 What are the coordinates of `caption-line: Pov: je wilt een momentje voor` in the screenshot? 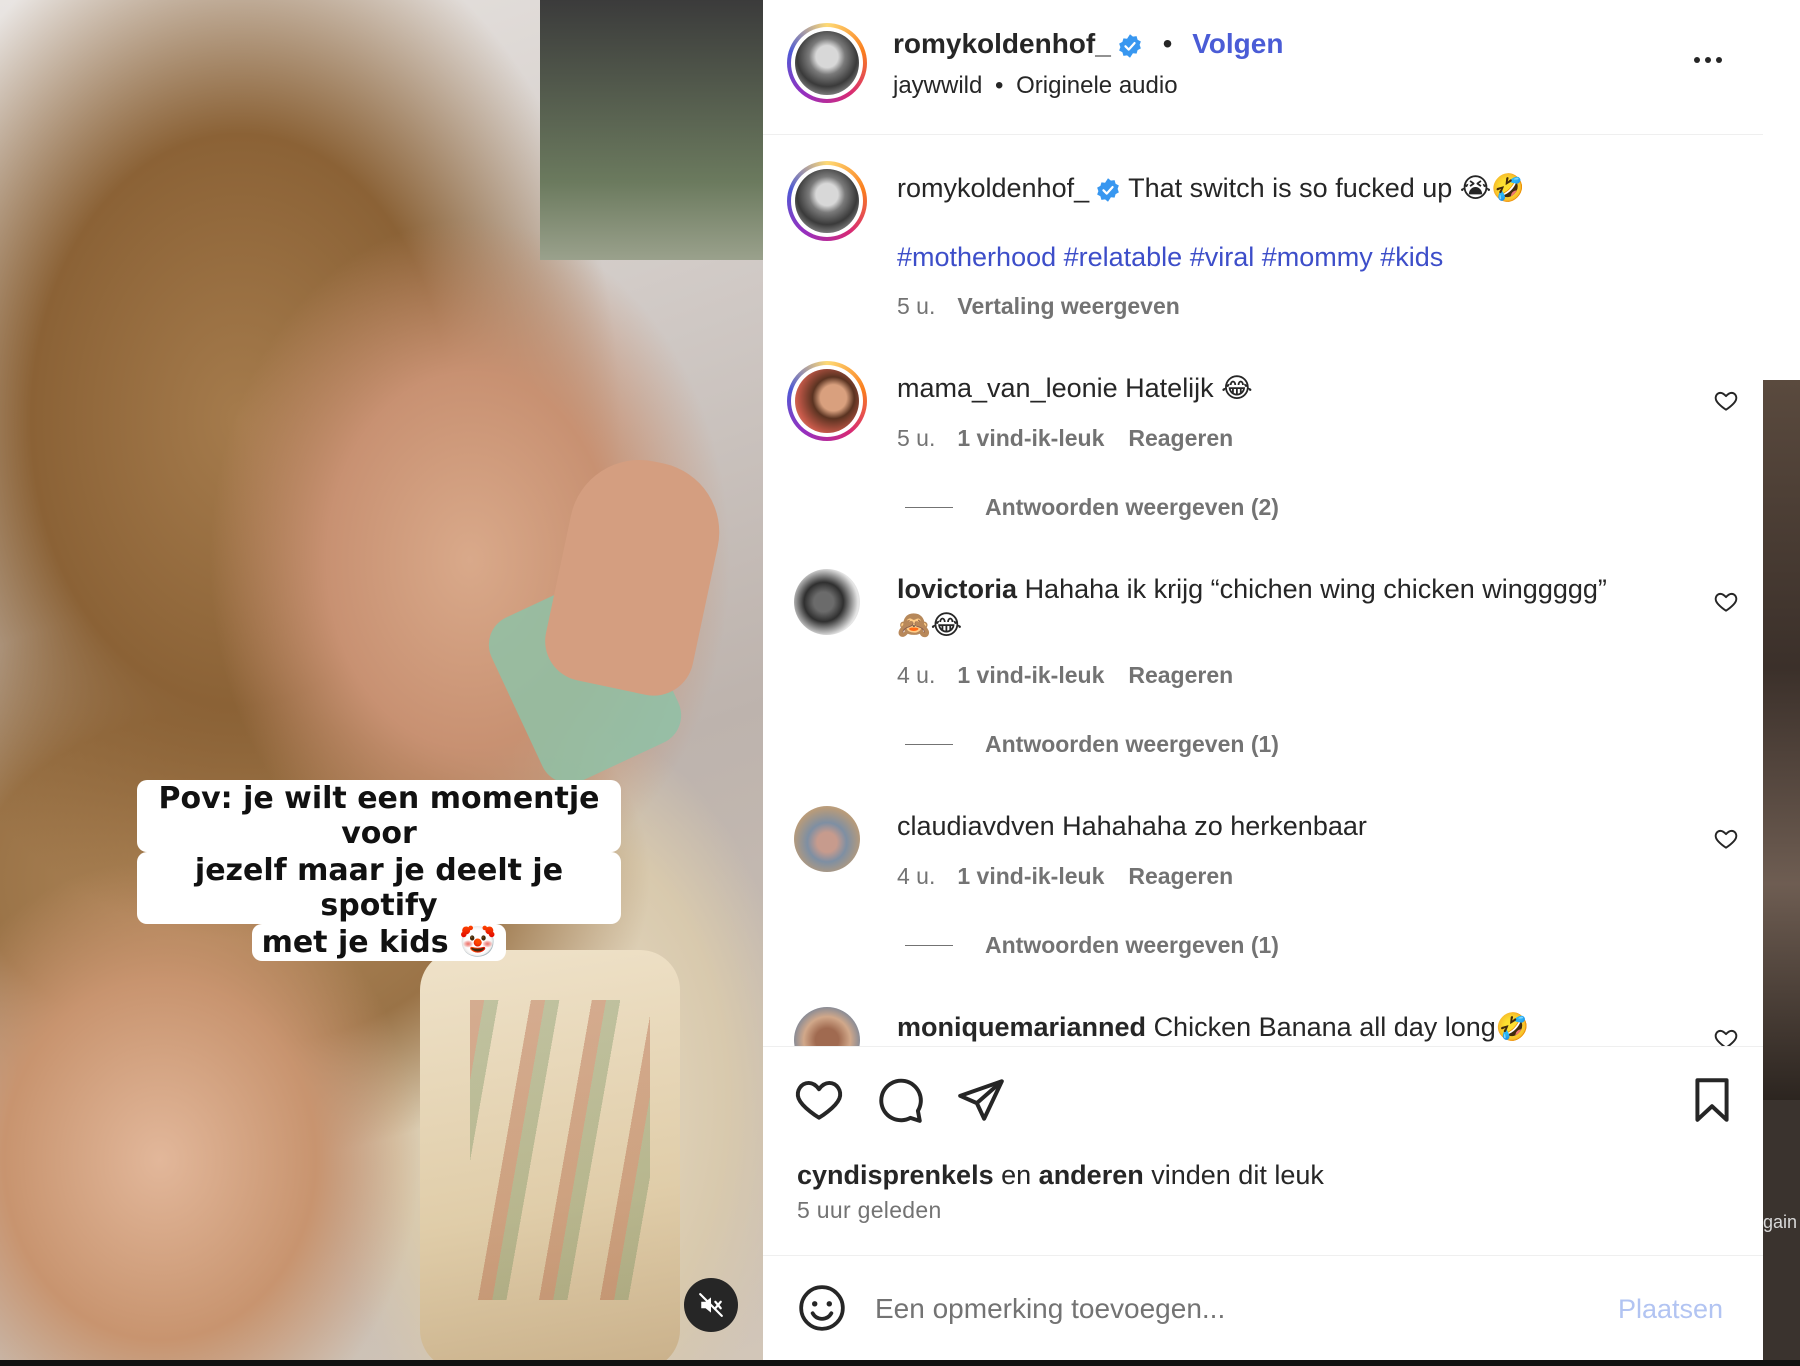 It's located at (379, 816).